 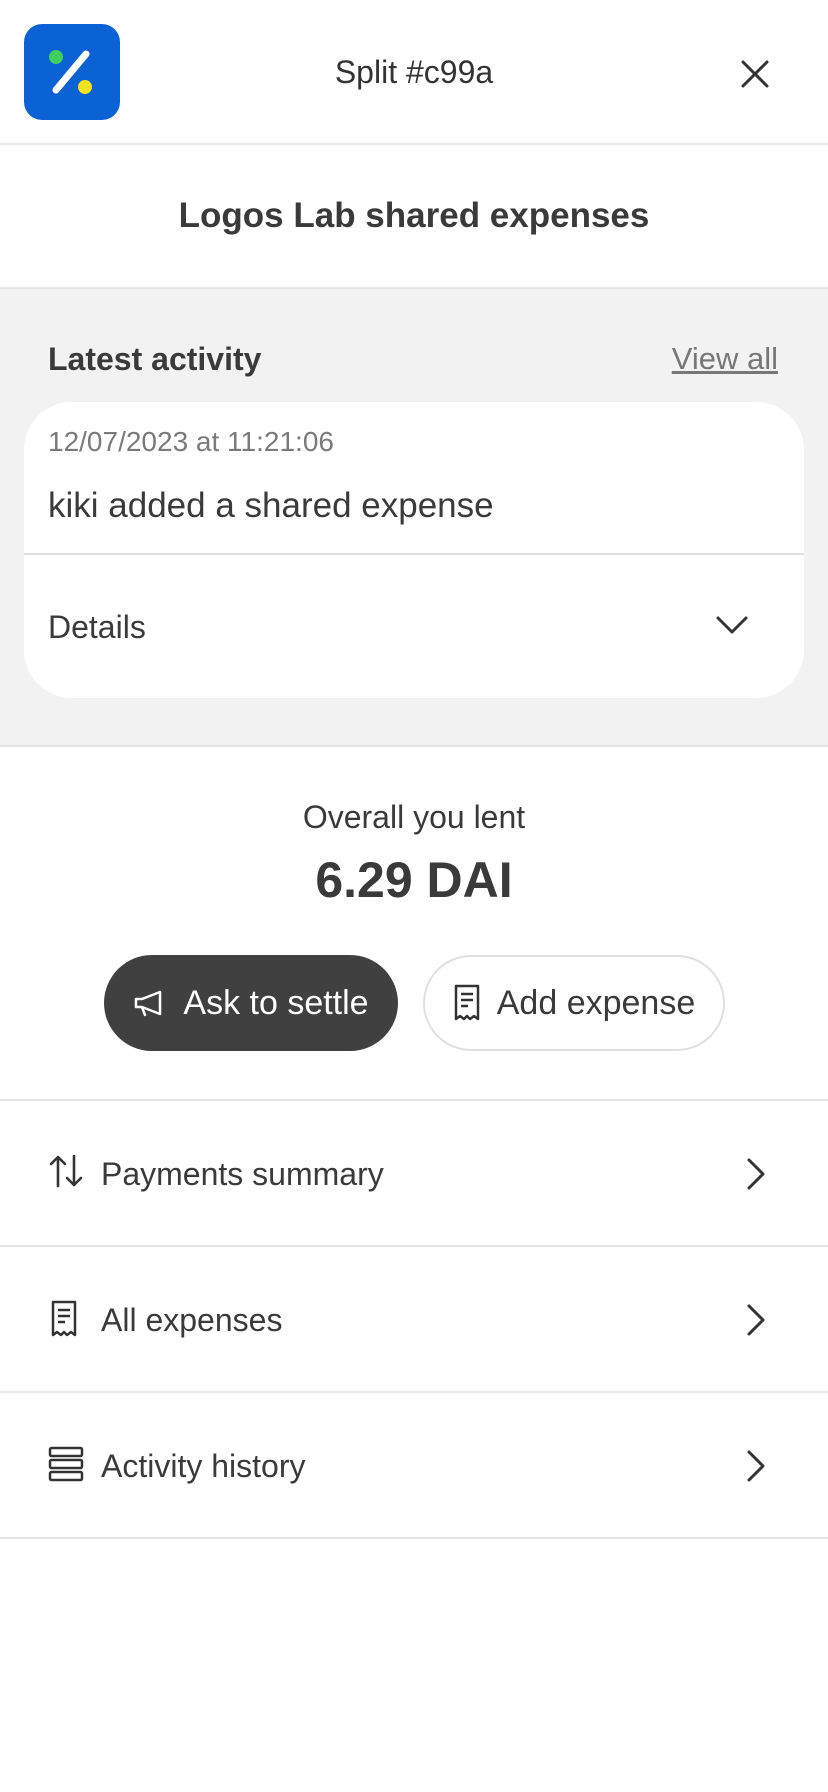 What do you see at coordinates (725, 359) in the screenshot?
I see `view-all-link: View all` at bounding box center [725, 359].